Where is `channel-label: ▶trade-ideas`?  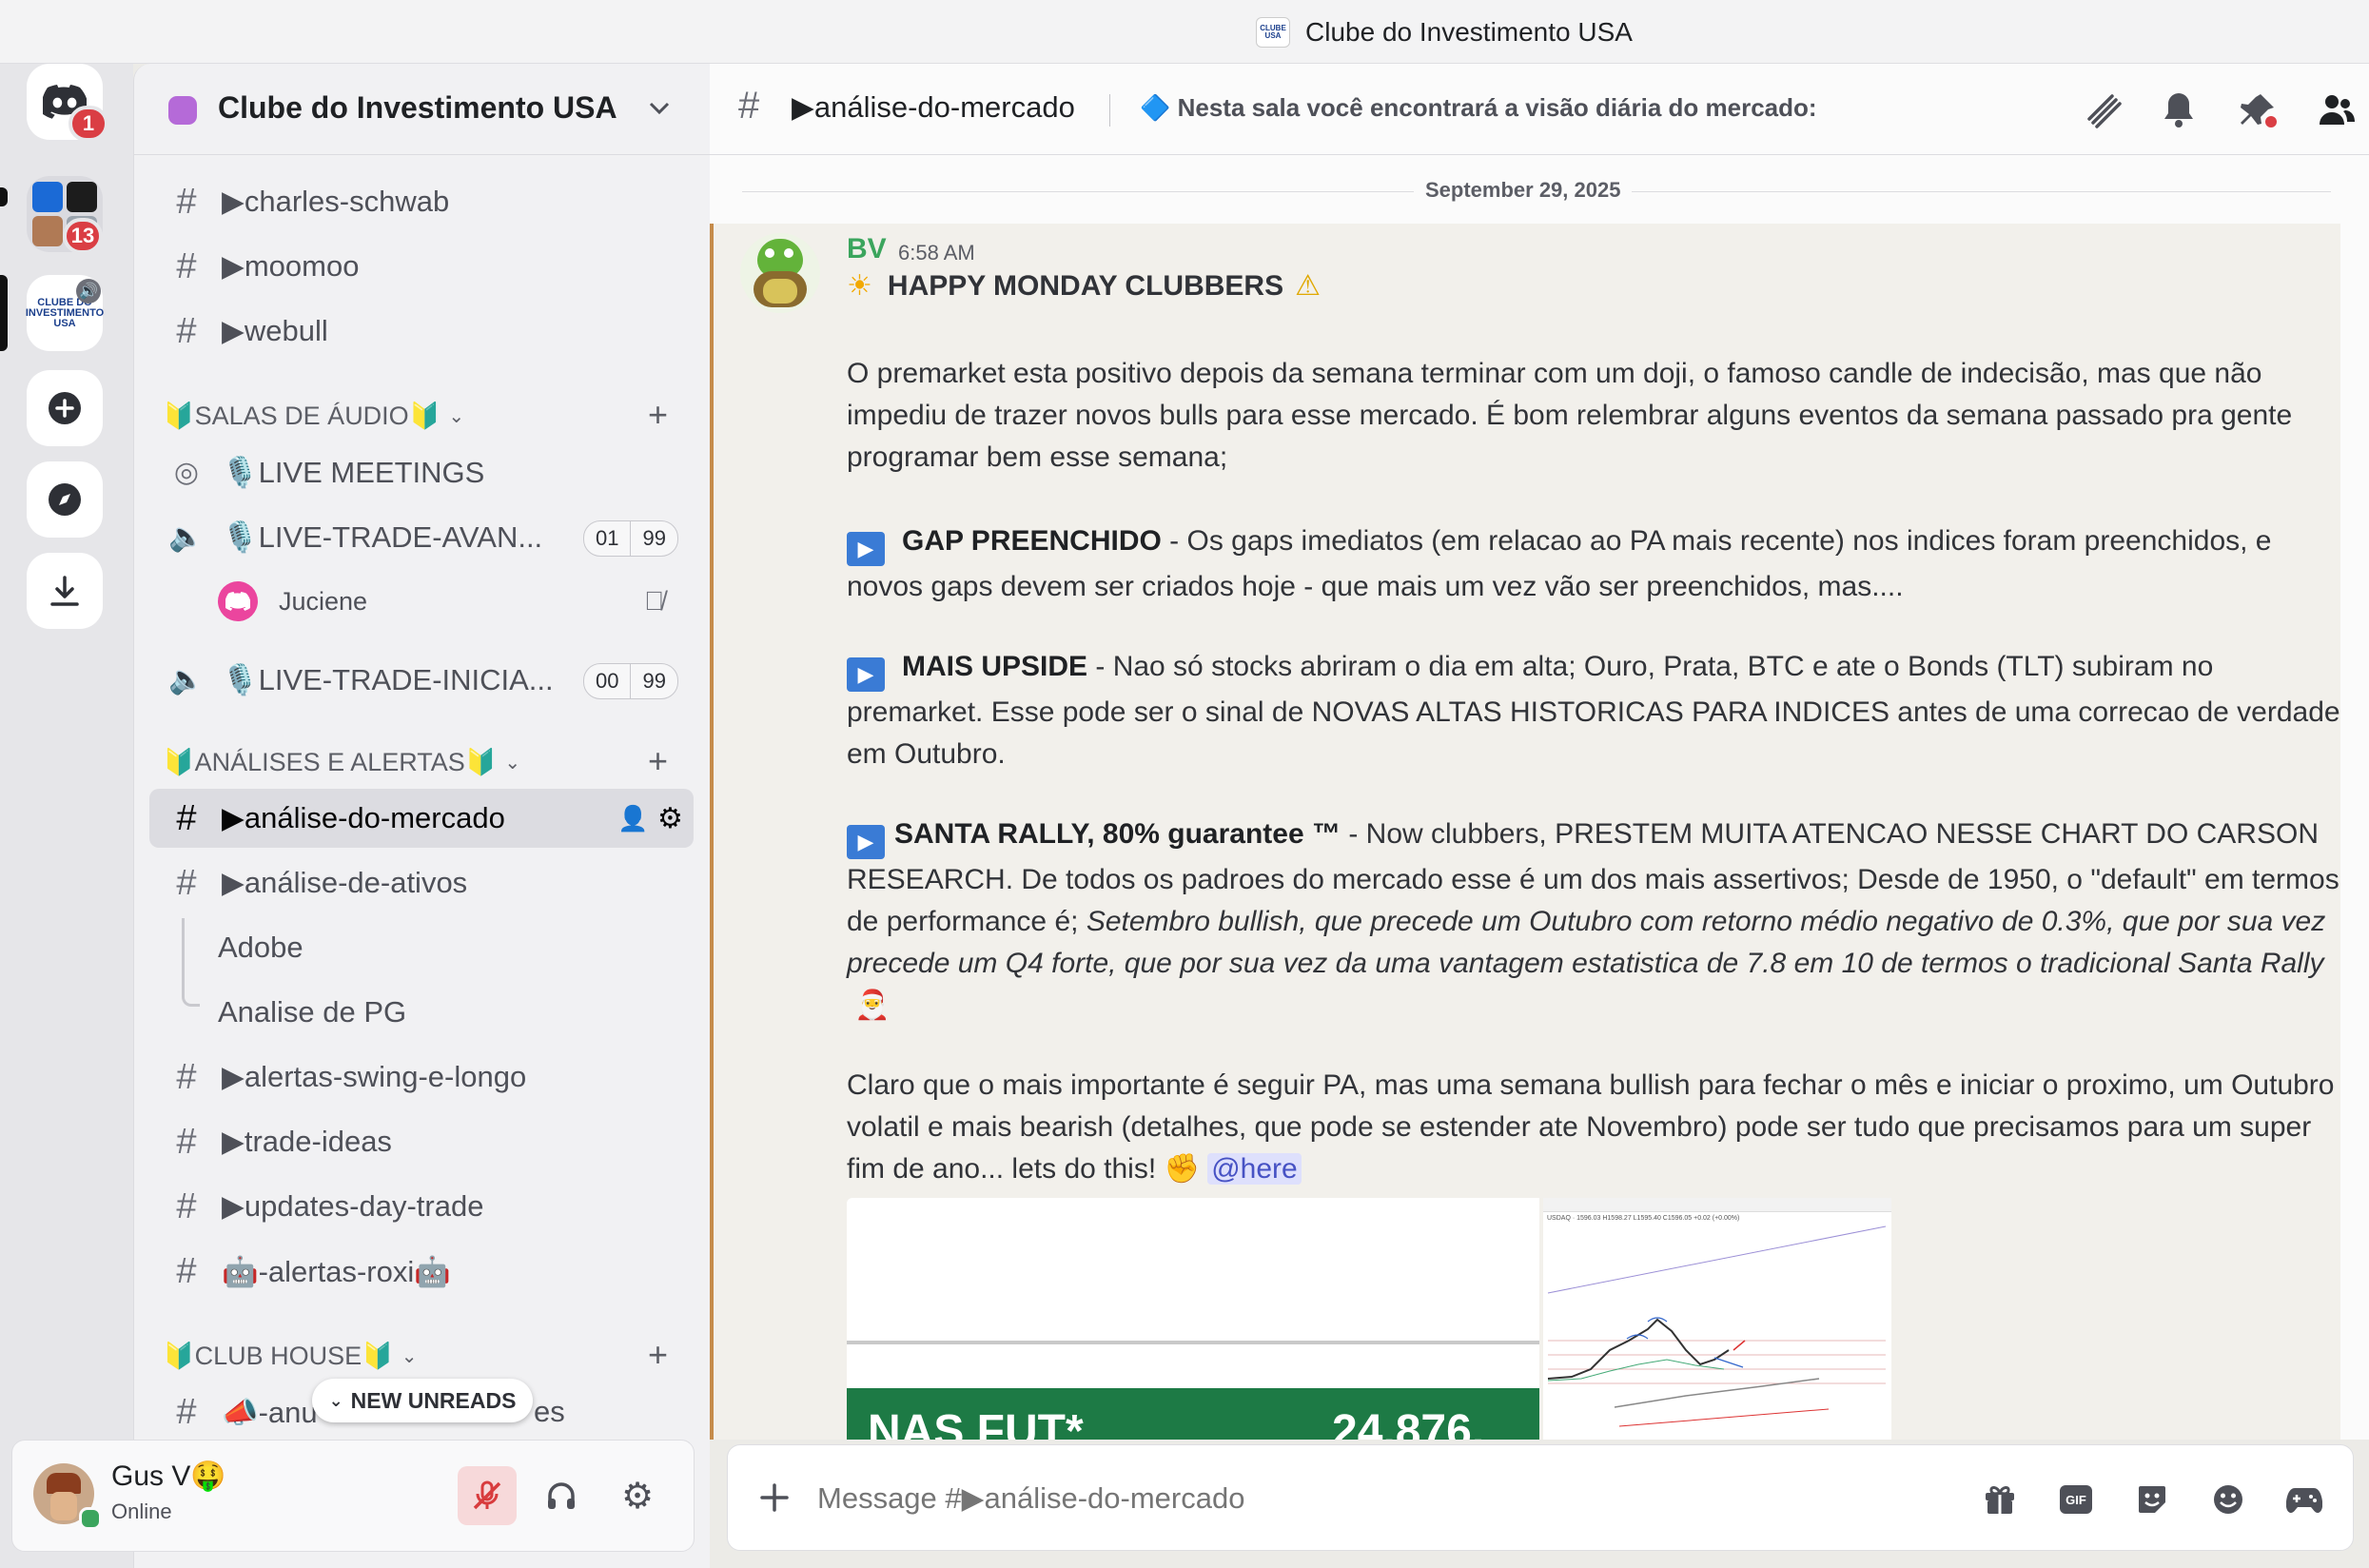 channel-label: ▶trade-ideas is located at coordinates (307, 1141).